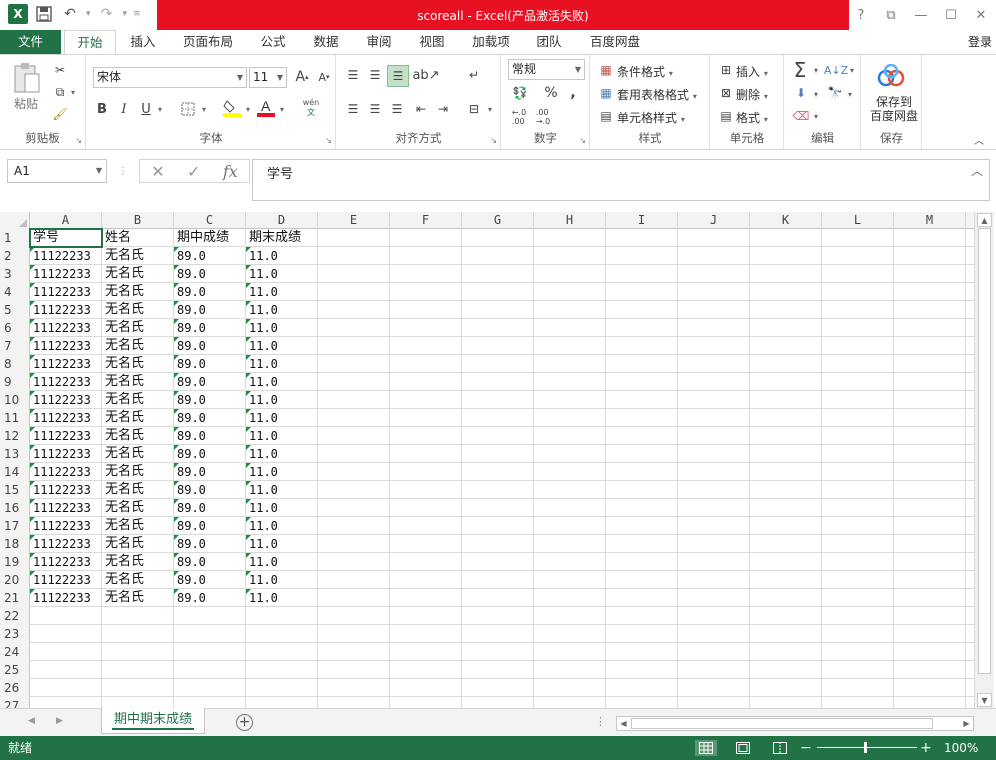  I want to click on row-header: 21, so click(15, 598).